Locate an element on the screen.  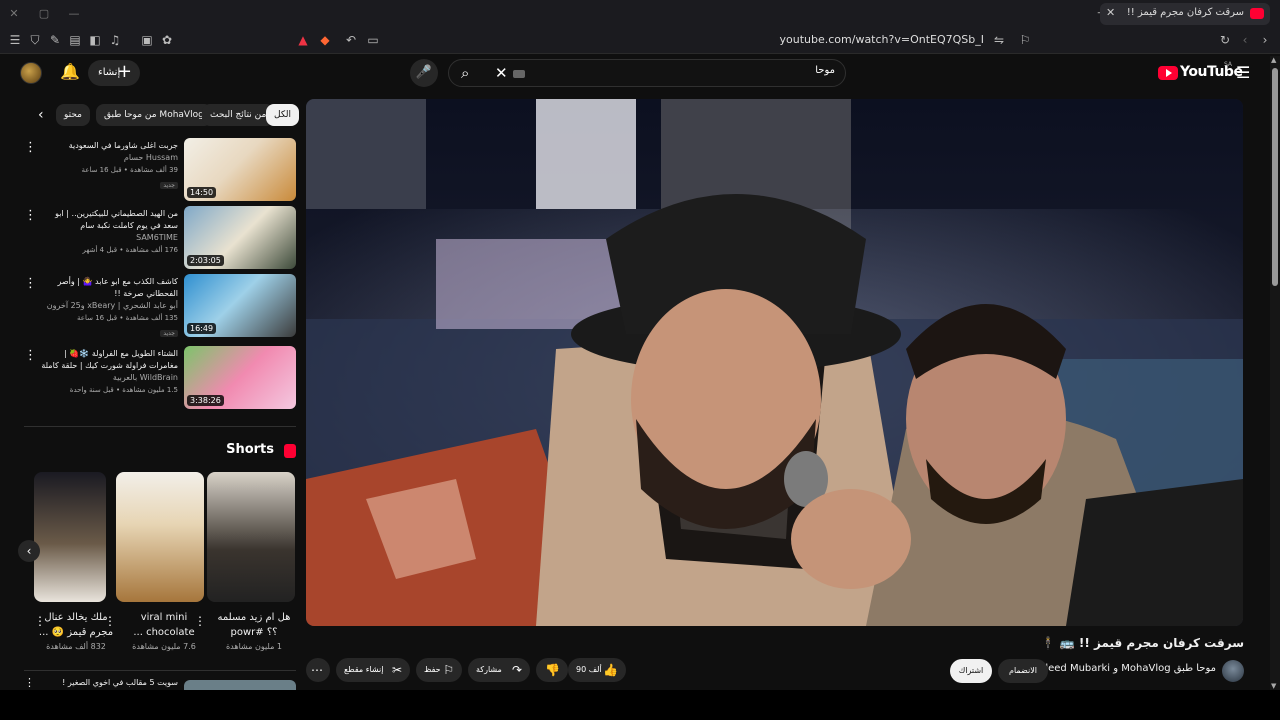
guide-menu-icon: ☰ is located at coordinates (1243, 72).